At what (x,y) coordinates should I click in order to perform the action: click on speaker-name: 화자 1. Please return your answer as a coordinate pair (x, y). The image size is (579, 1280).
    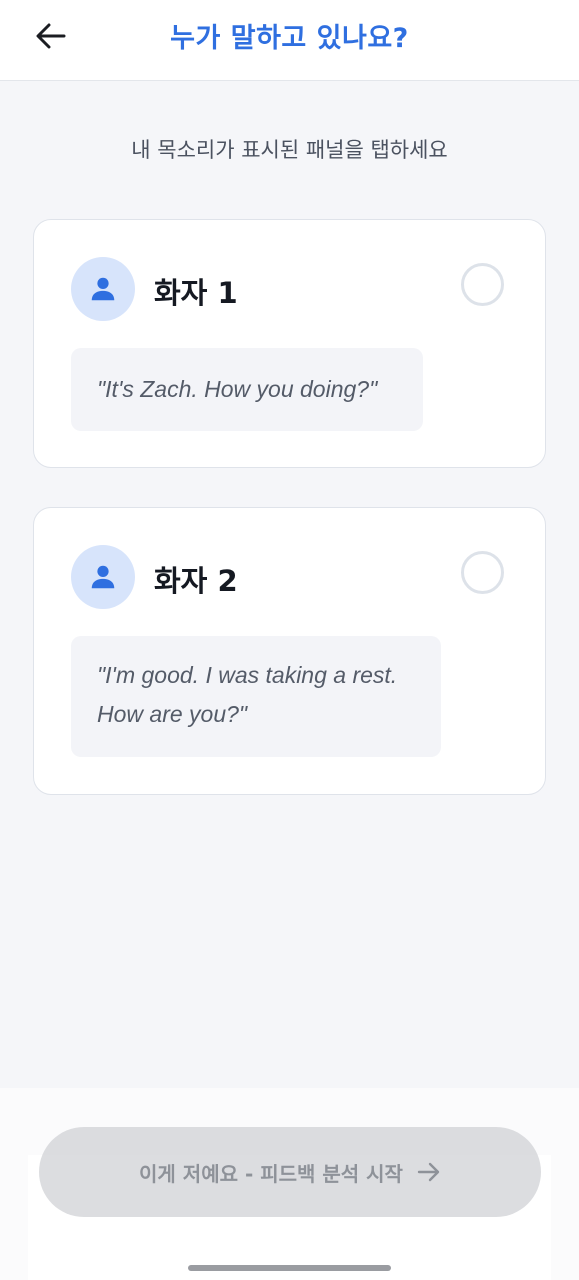
    Looking at the image, I should click on (196, 293).